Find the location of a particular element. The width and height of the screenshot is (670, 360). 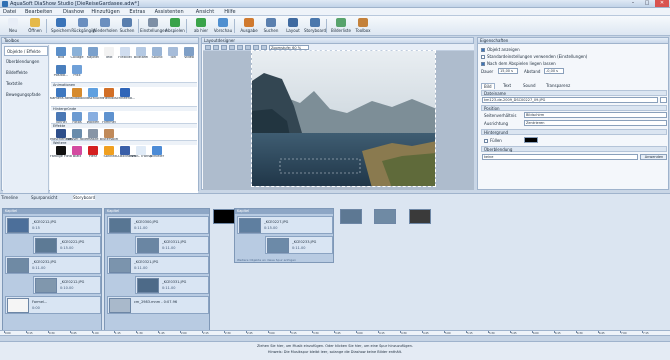

spacing-field: -0,00 s is located at coordinates (554, 71).